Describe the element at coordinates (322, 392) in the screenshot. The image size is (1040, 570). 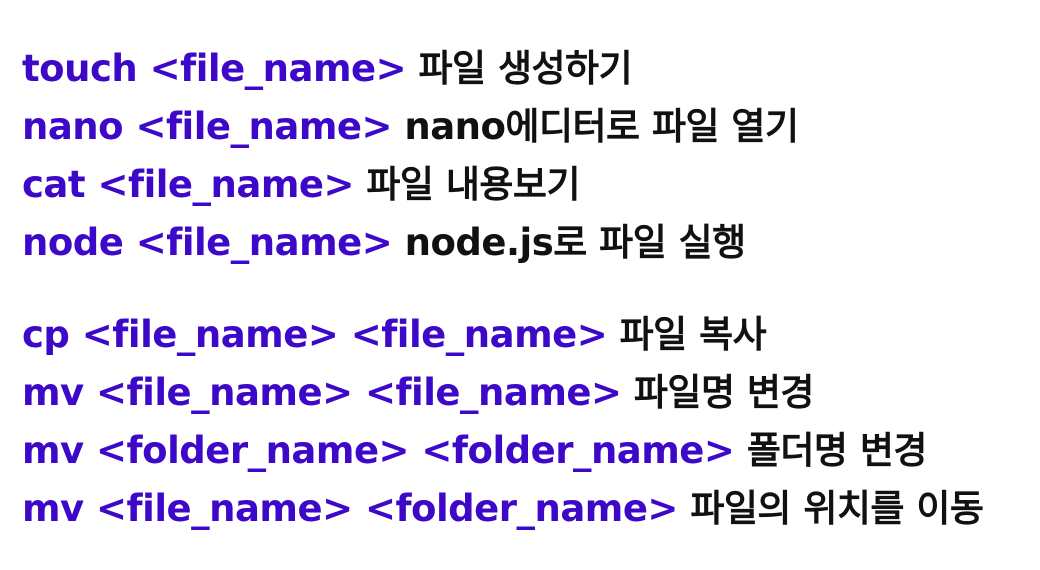
I see `command-text: mv <file_name> <file_name>` at that location.